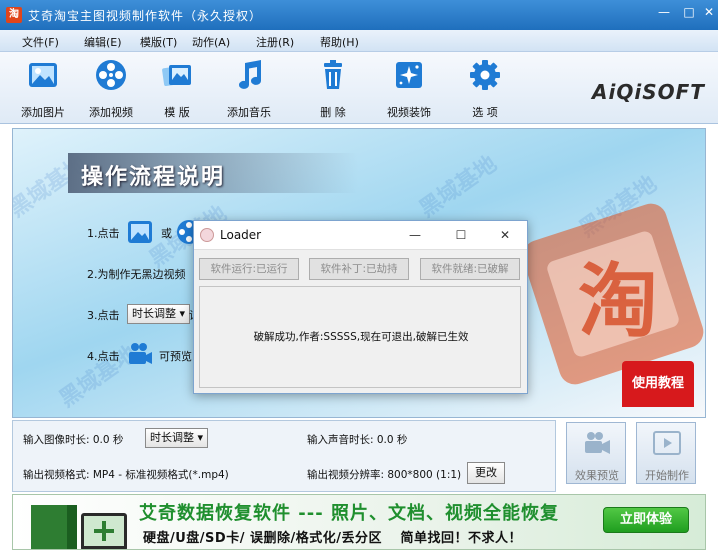 Image resolution: width=718 pixels, height=550 pixels. I want to click on options-label: 选 项, so click(485, 112).